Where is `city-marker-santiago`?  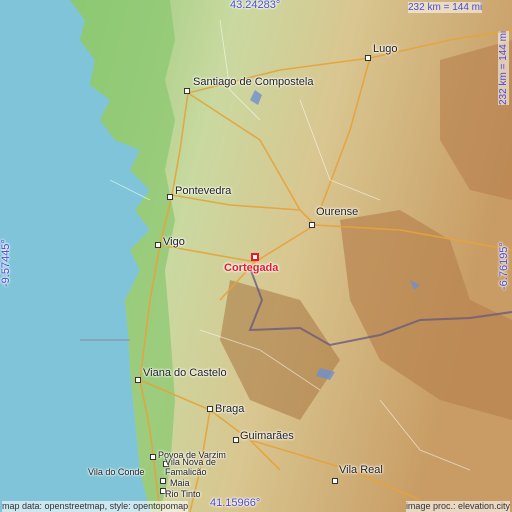
city-marker-santiago is located at coordinates (187, 91).